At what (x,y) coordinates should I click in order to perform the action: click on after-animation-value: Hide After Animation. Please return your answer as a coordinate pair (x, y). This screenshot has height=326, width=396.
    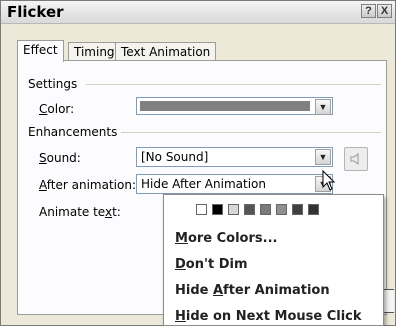
    Looking at the image, I should click on (203, 184).